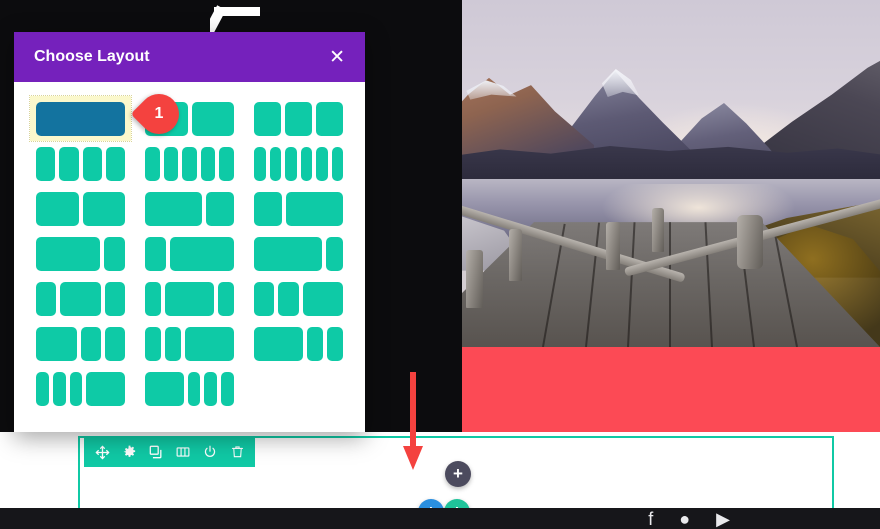 This screenshot has width=880, height=529. I want to click on layout-option-2-column-one-third-two-thirds, so click(298, 208).